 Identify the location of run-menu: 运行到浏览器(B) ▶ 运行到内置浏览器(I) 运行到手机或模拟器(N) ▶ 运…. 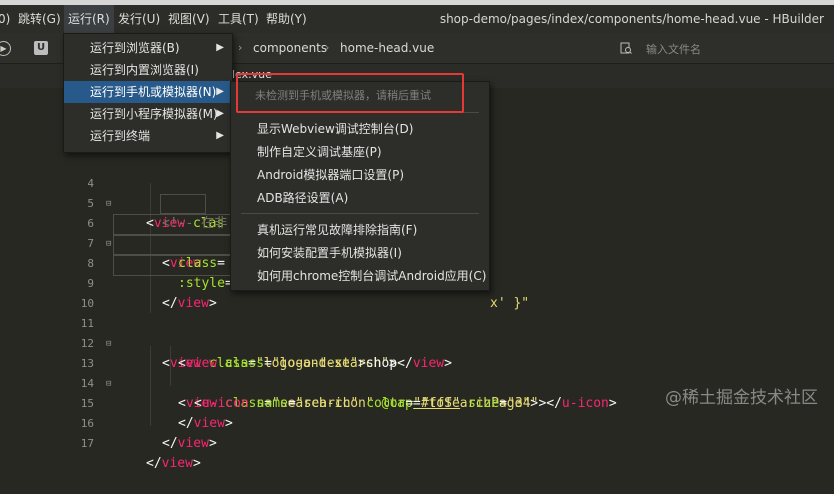
(148, 93).